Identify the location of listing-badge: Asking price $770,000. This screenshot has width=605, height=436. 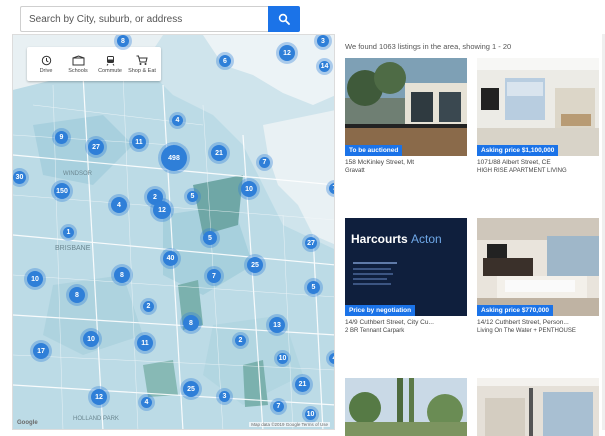
(515, 310).